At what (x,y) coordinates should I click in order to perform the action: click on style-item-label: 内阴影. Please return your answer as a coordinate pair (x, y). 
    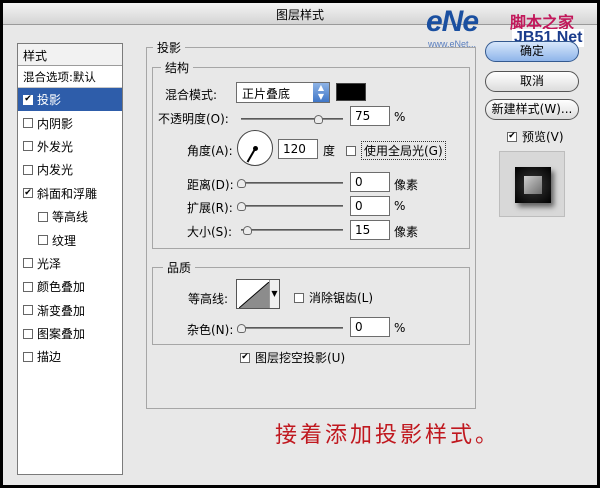
    Looking at the image, I should click on (55, 123).